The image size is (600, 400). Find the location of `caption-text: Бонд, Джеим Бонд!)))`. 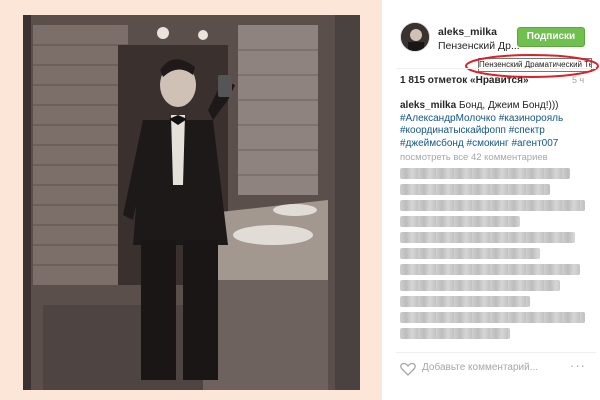

caption-text: Бонд, Джеим Бонд!))) is located at coordinates (507, 105).